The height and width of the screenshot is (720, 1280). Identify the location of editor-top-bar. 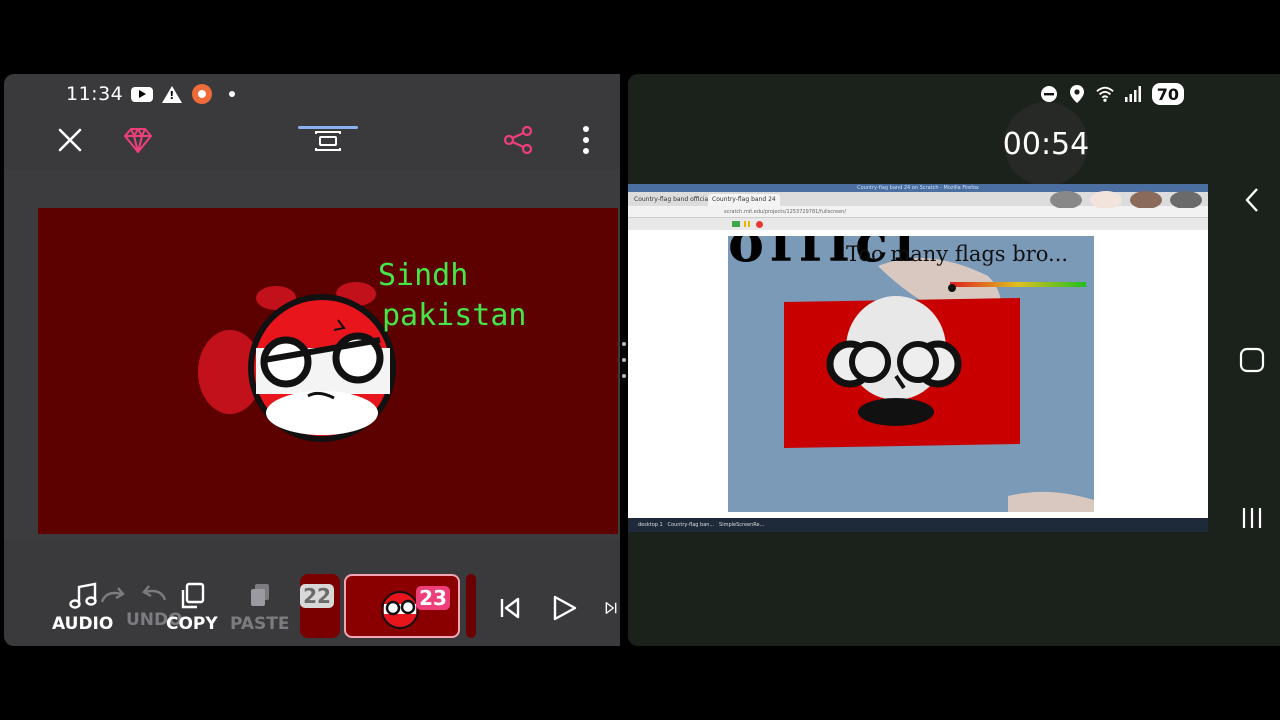
(312, 139).